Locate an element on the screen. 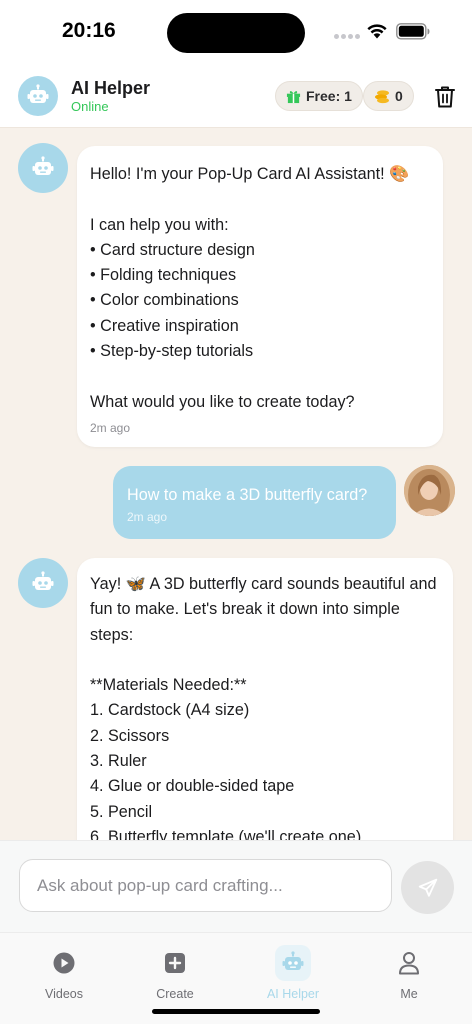 This screenshot has width=472, height=1024. free-credits-badge: Free: 1 is located at coordinates (319, 96).